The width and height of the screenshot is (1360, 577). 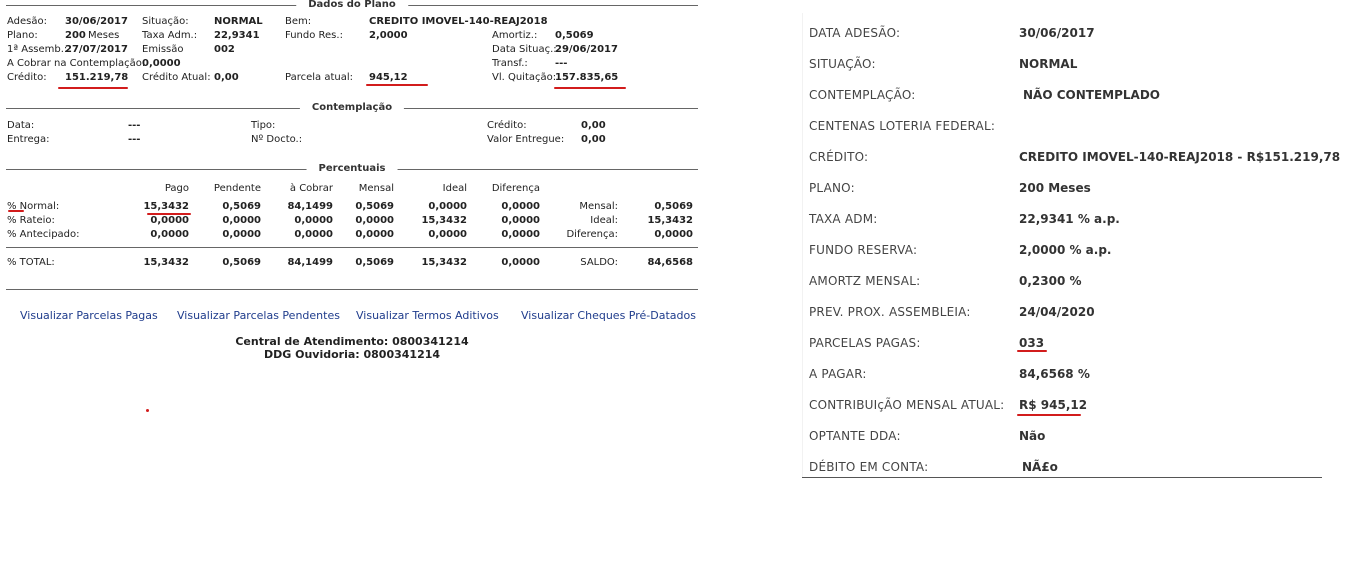 What do you see at coordinates (170, 35) in the screenshot?
I see `taxa-label: Taxa Adm.:` at bounding box center [170, 35].